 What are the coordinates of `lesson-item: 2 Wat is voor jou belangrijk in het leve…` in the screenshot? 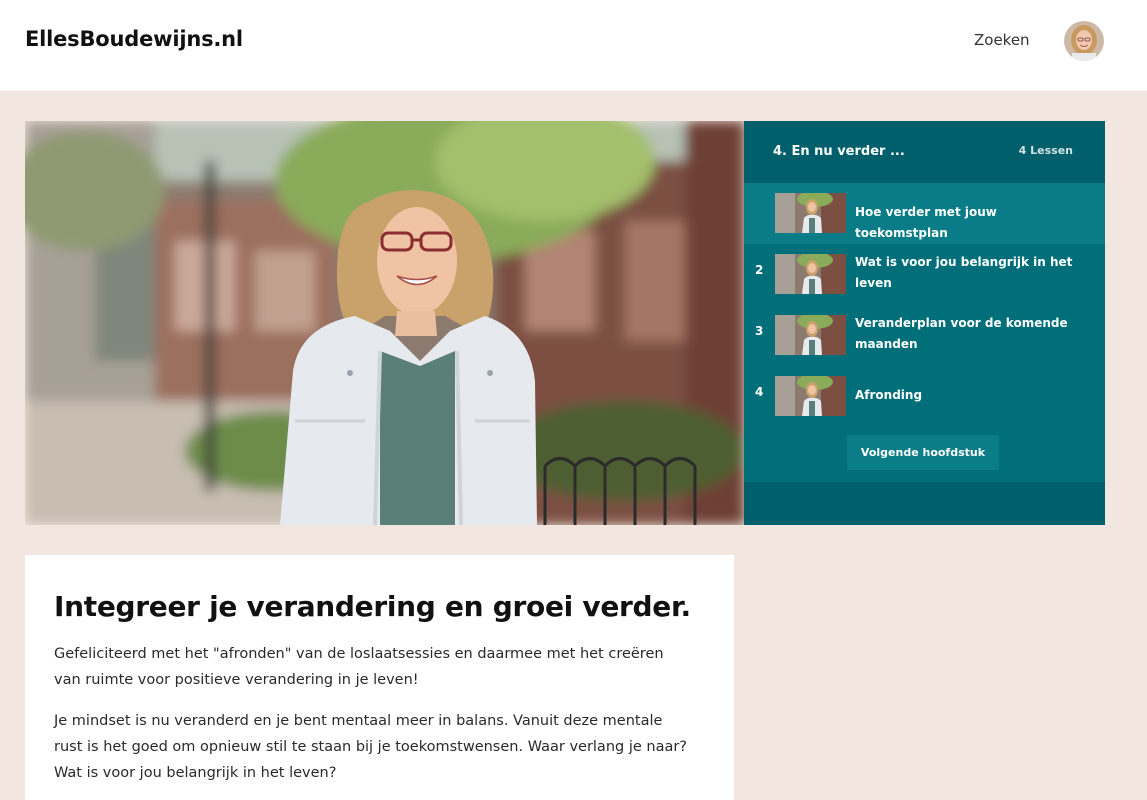 It's located at (924, 274).